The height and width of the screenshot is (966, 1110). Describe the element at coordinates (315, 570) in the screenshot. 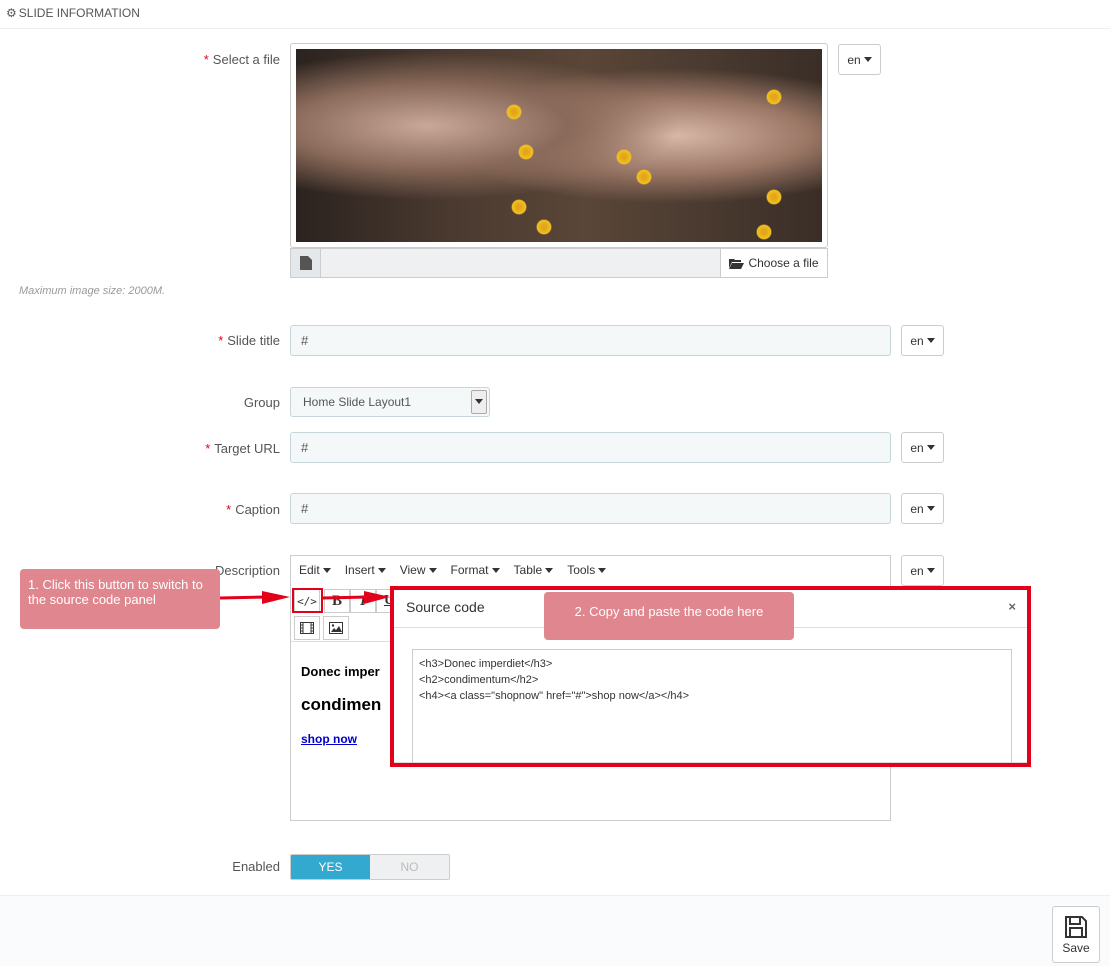

I see `menu-edit: Edit` at that location.